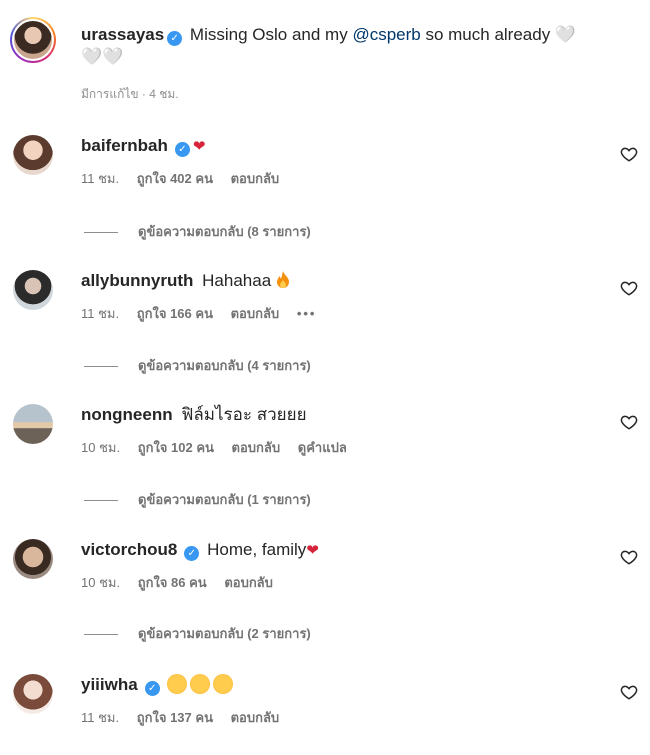 The height and width of the screenshot is (755, 650). Describe the element at coordinates (127, 414) in the screenshot. I see `comment-username: nongneenn` at that location.